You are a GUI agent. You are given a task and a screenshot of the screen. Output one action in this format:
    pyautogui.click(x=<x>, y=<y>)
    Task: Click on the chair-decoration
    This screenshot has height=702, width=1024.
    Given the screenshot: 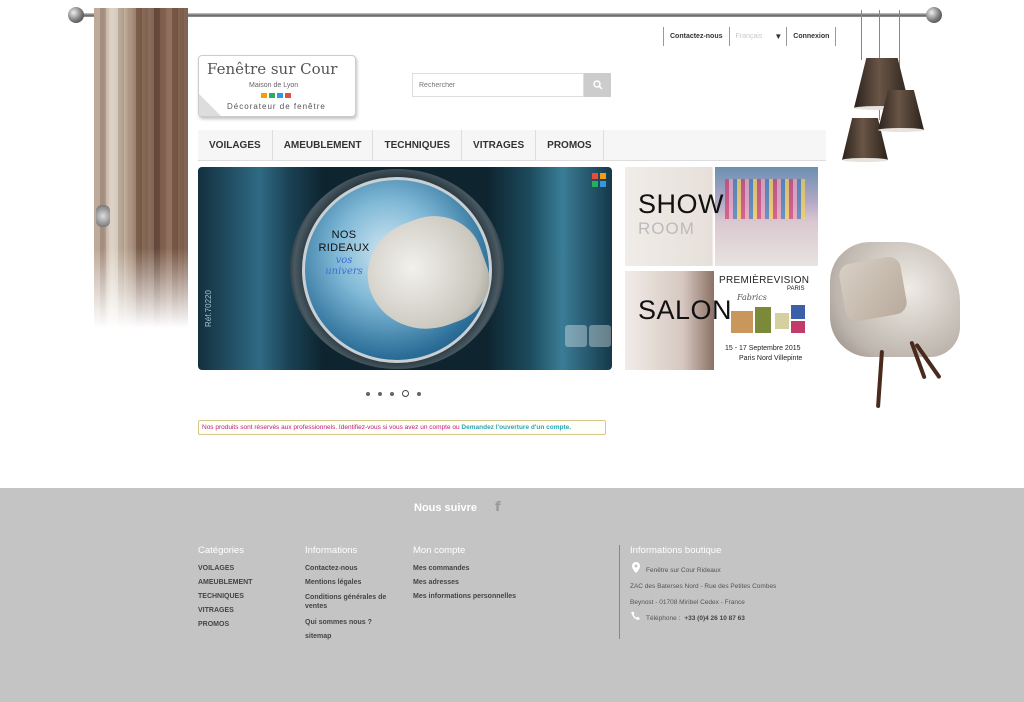 What is the action you would take?
    pyautogui.click(x=890, y=325)
    